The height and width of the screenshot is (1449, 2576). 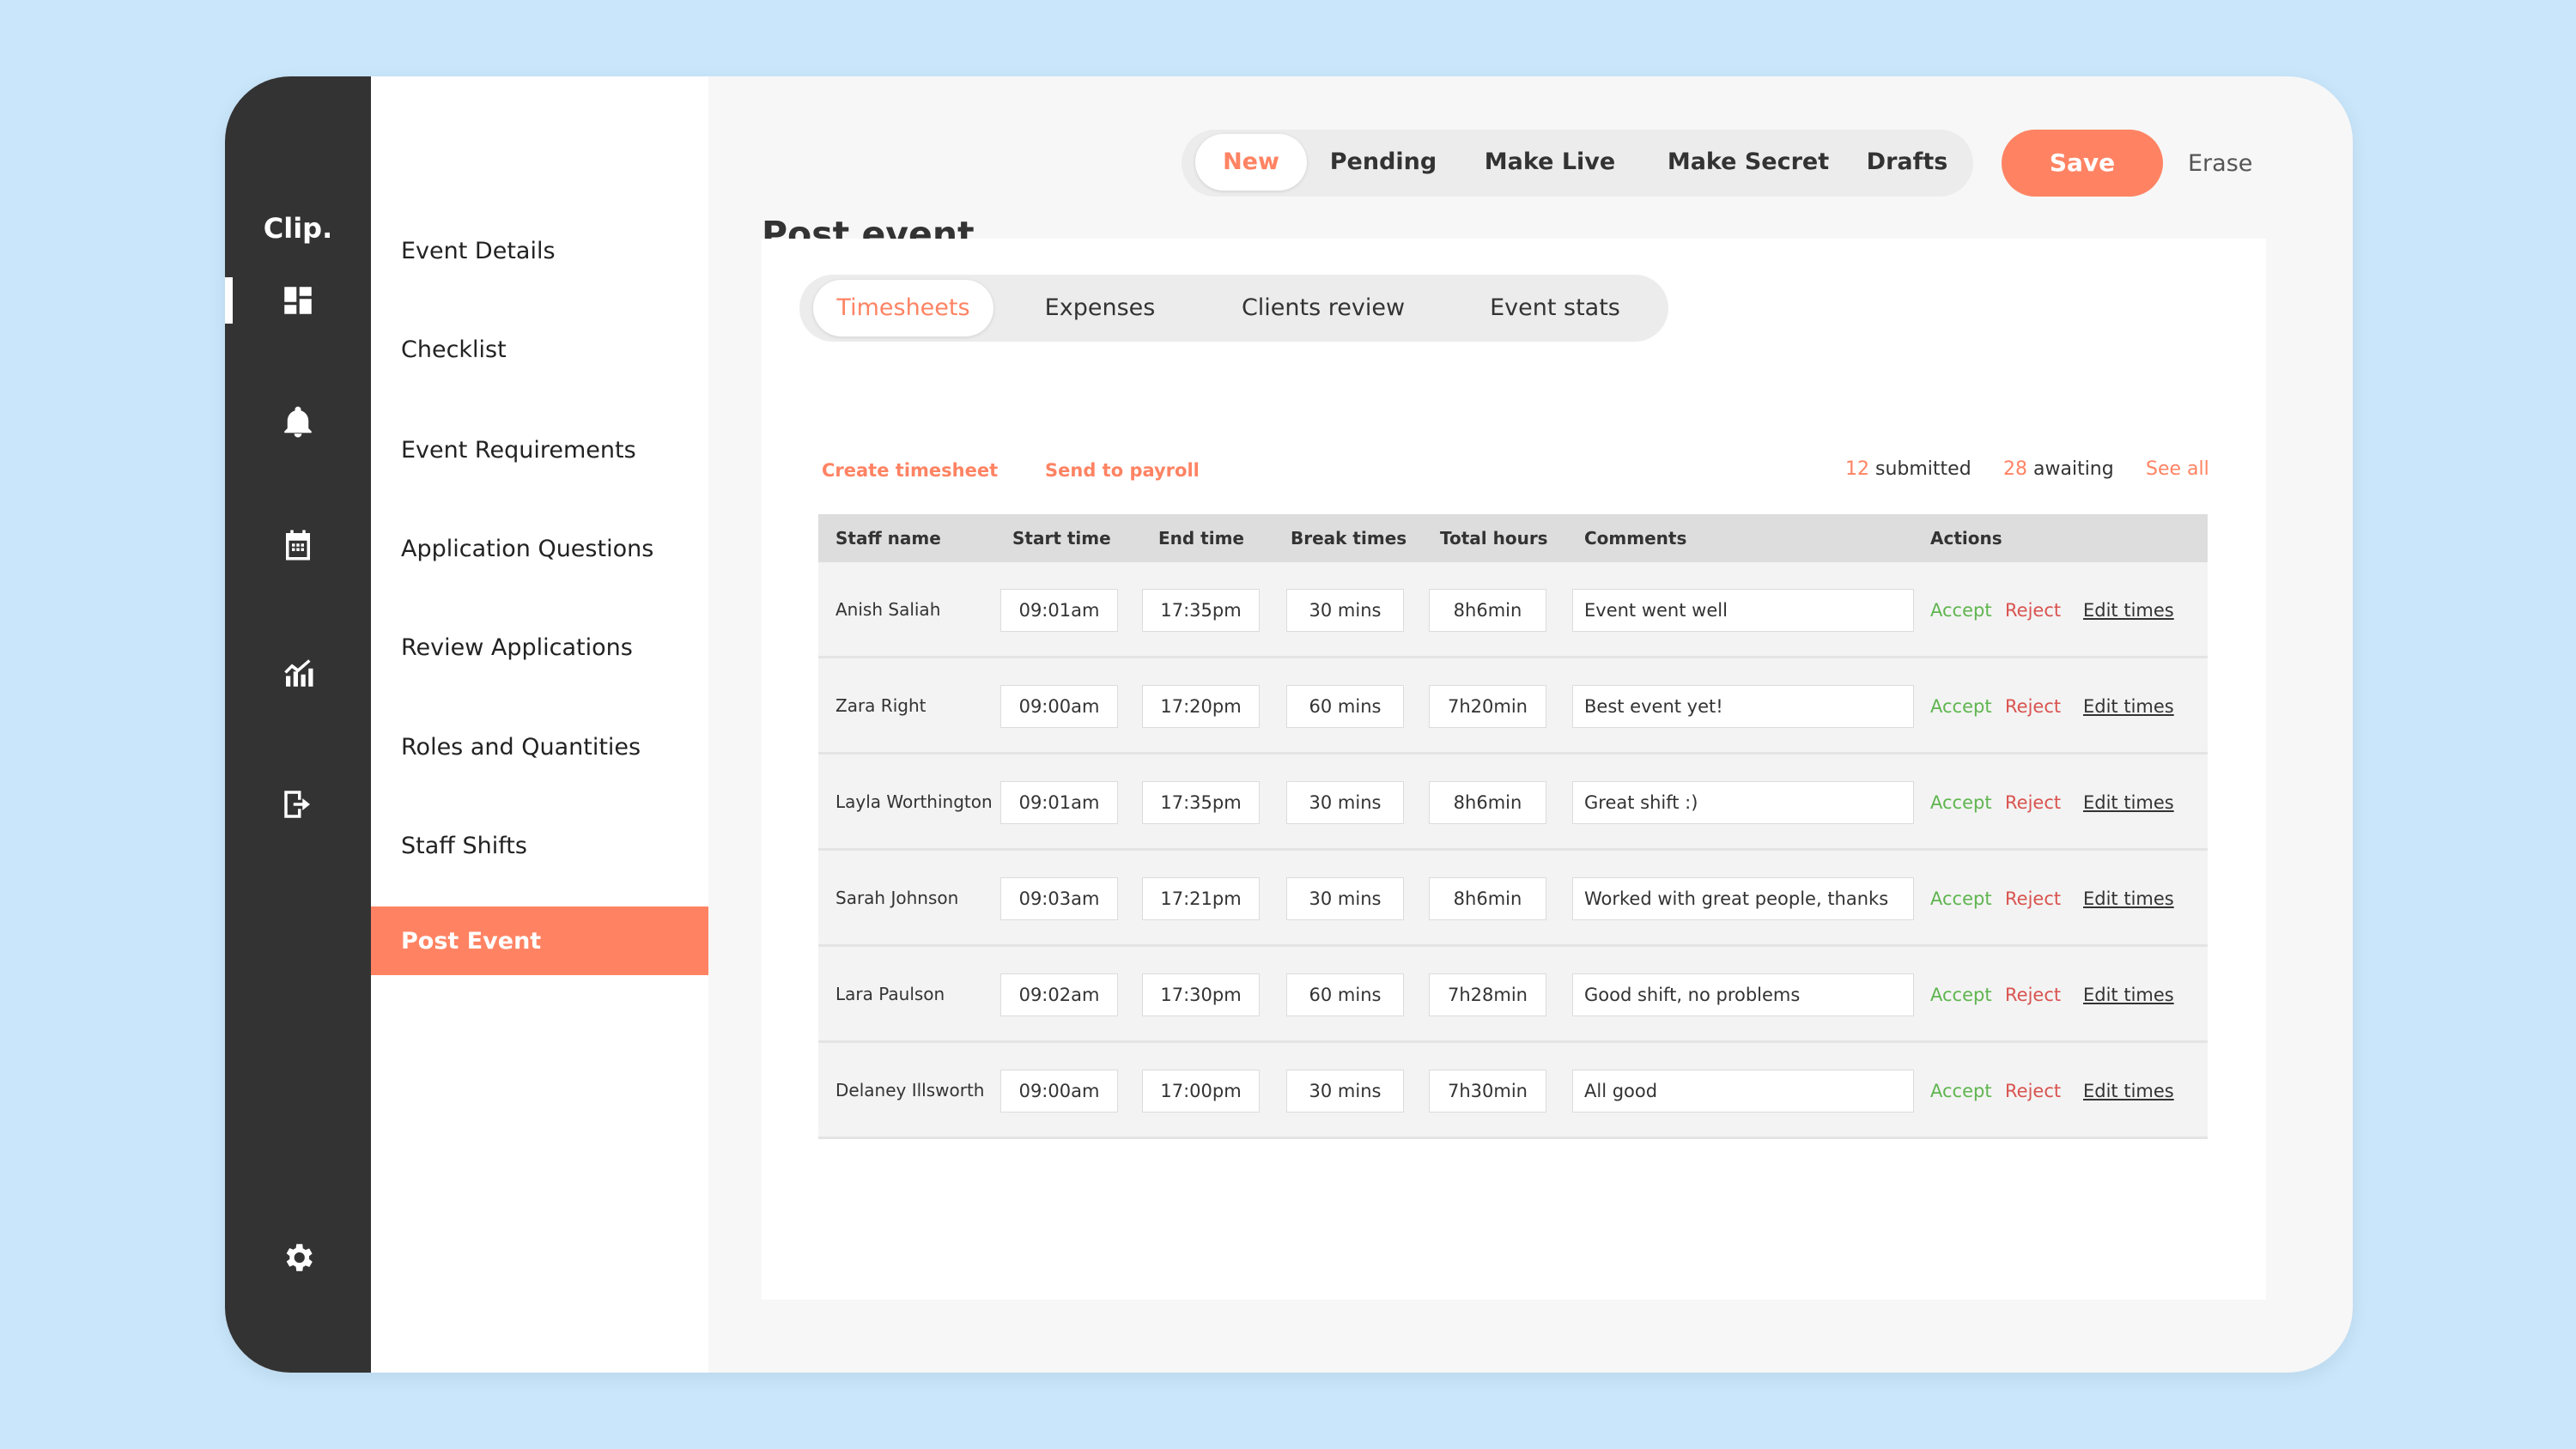 What do you see at coordinates (2178, 469) in the screenshot?
I see `see-all-link: See all` at bounding box center [2178, 469].